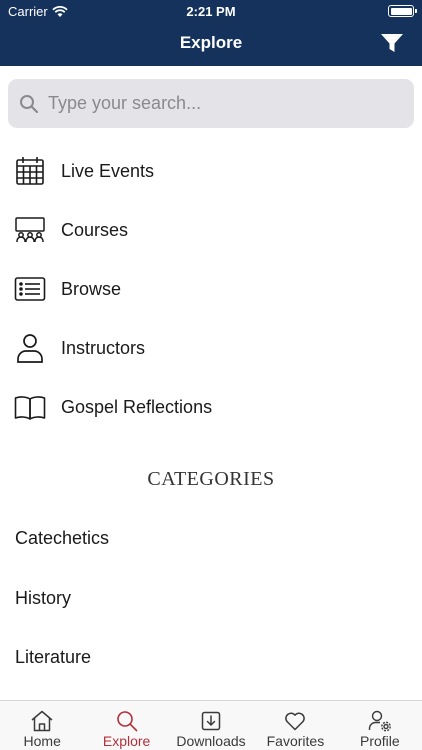 The height and width of the screenshot is (750, 422). I want to click on nav-header: Carrier 2:21 PM Explore, so click(211, 33).